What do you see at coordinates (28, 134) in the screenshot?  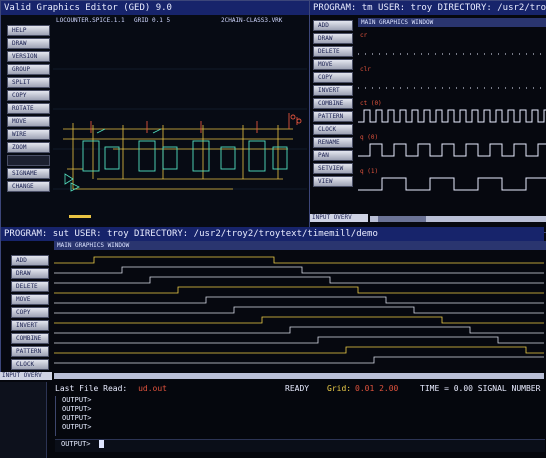 I see `schematic-wire-button: WIRE` at bounding box center [28, 134].